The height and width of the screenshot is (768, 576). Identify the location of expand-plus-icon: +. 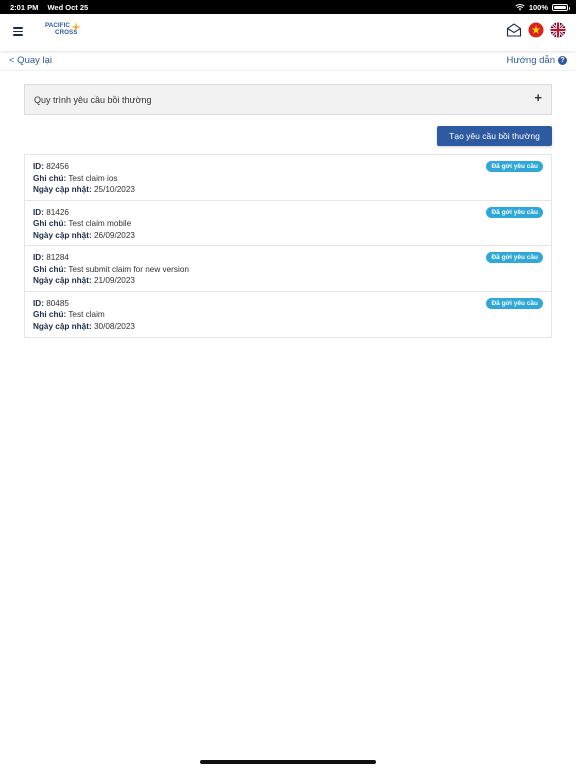
(538, 97).